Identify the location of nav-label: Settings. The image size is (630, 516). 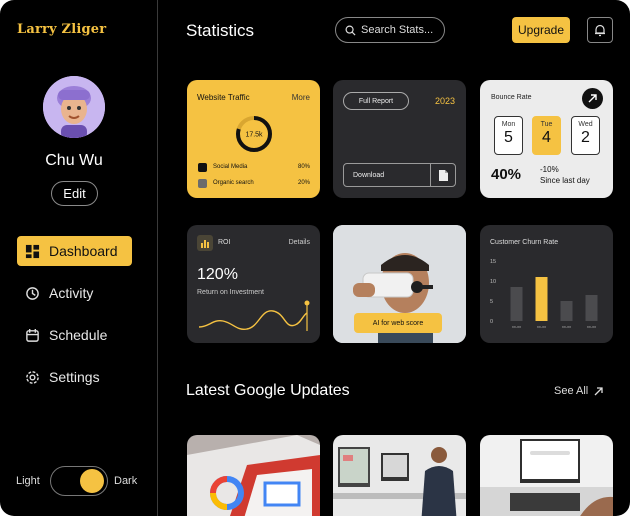
(74, 377).